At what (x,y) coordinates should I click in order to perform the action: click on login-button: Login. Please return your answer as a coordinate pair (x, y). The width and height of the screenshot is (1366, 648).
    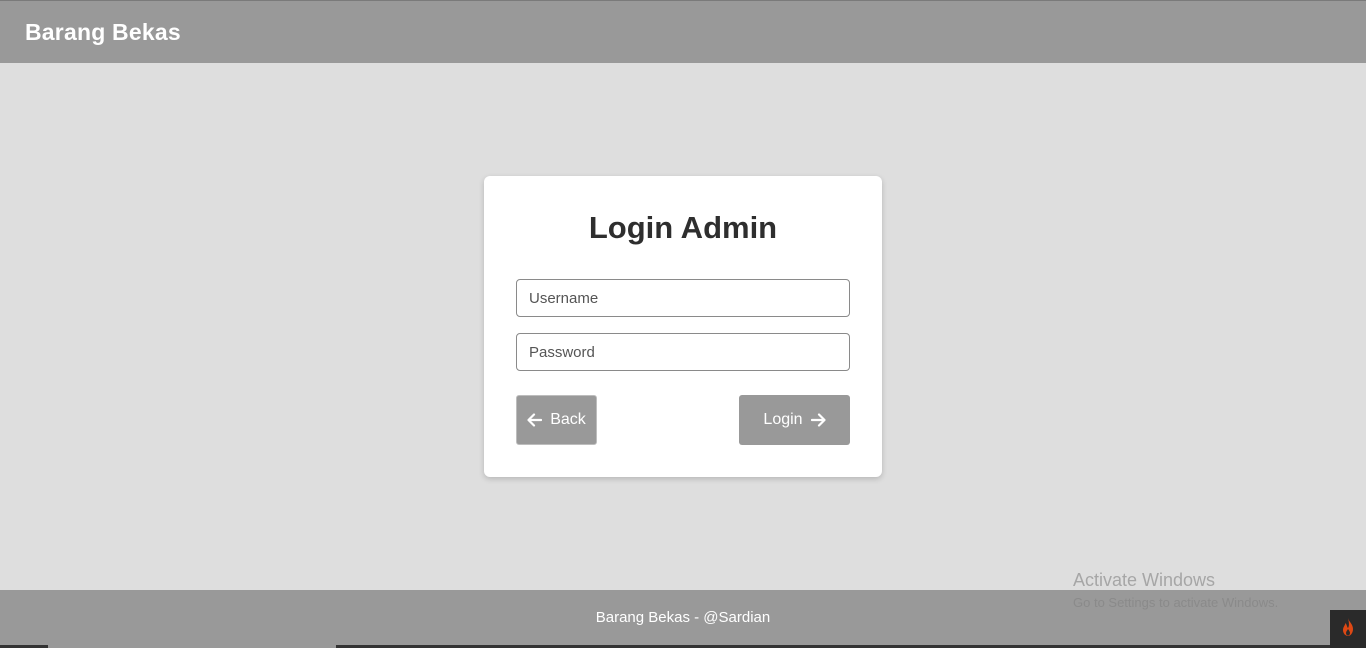
    Looking at the image, I should click on (794, 420).